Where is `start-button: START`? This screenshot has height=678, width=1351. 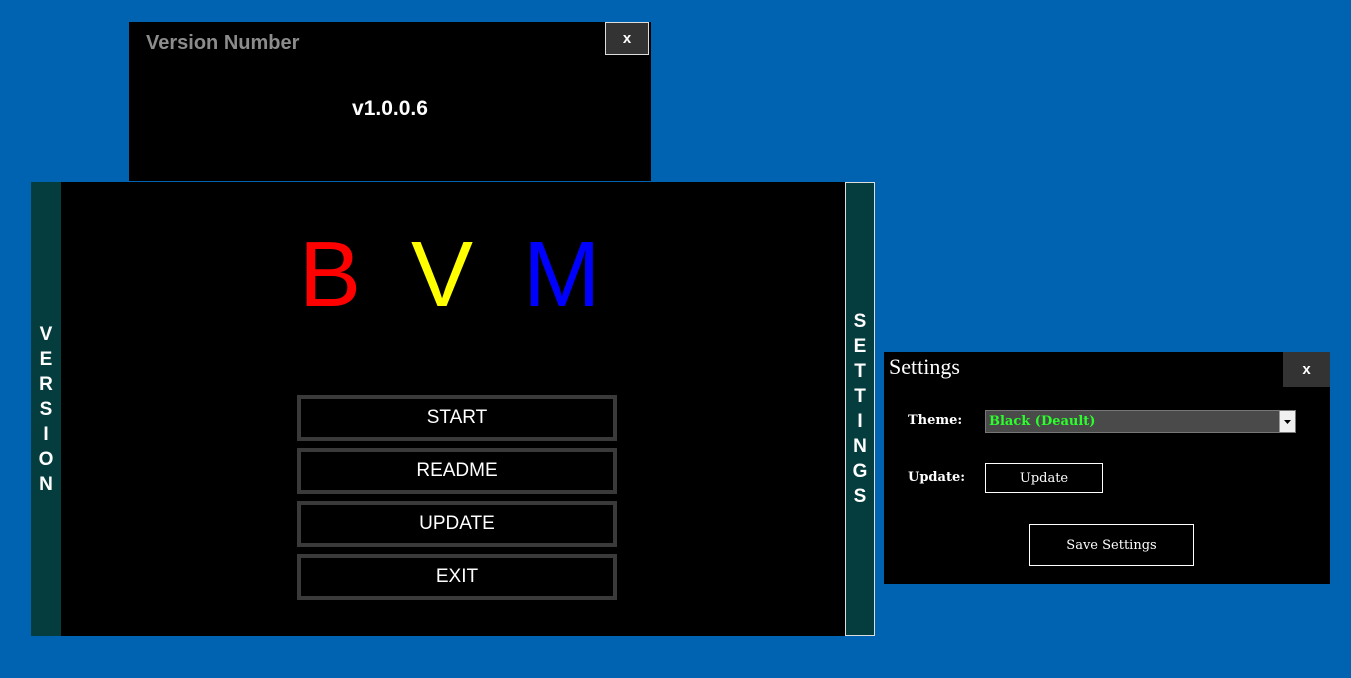
start-button: START is located at coordinates (457, 418).